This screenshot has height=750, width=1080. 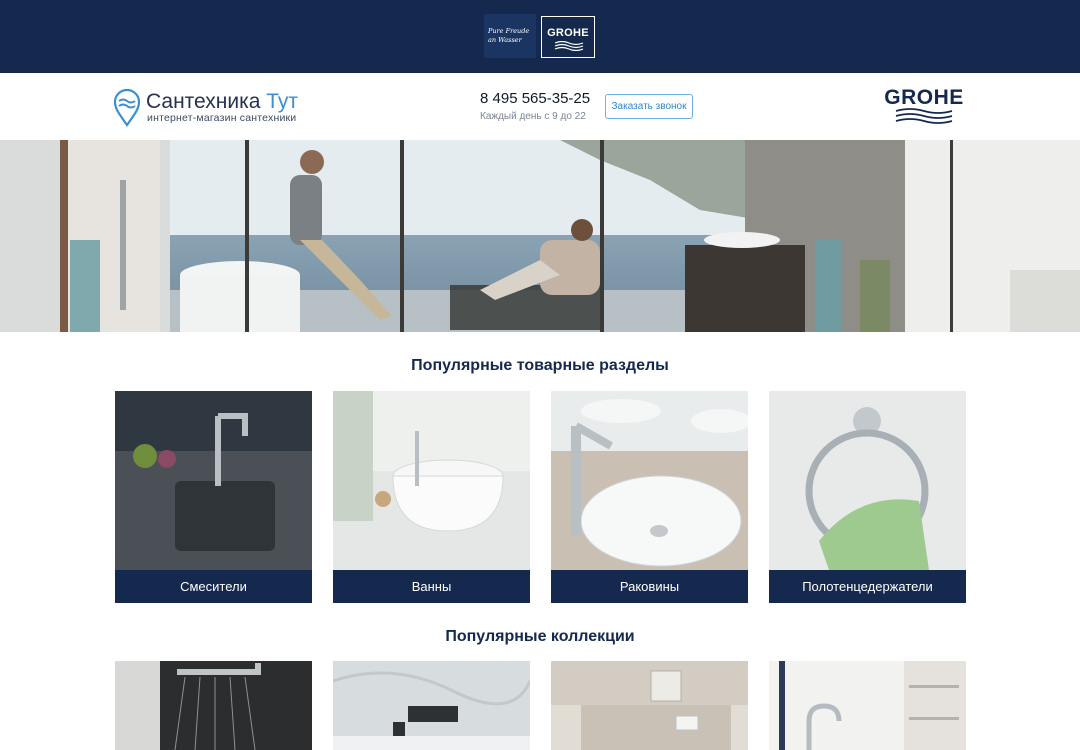 I want to click on kitchen-sink-photo, so click(x=213, y=480).